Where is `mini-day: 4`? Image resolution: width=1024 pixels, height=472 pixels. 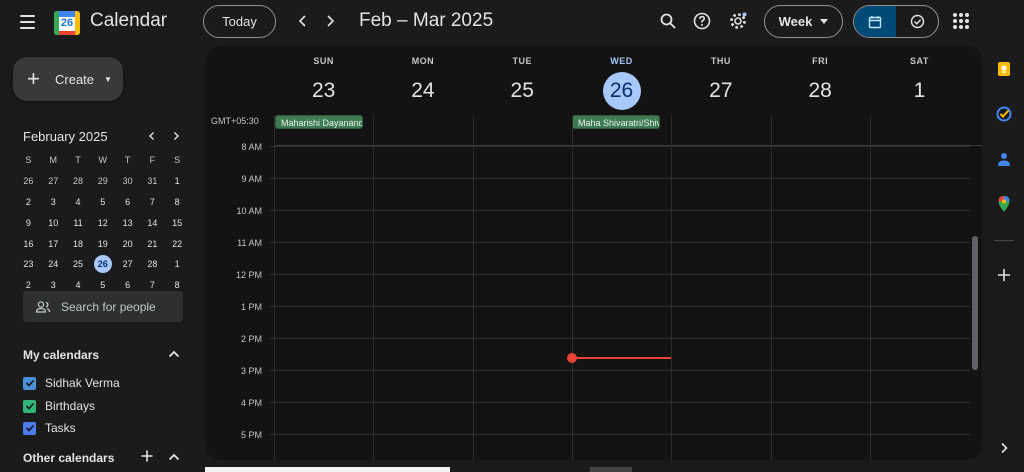 mini-day: 4 is located at coordinates (78, 202).